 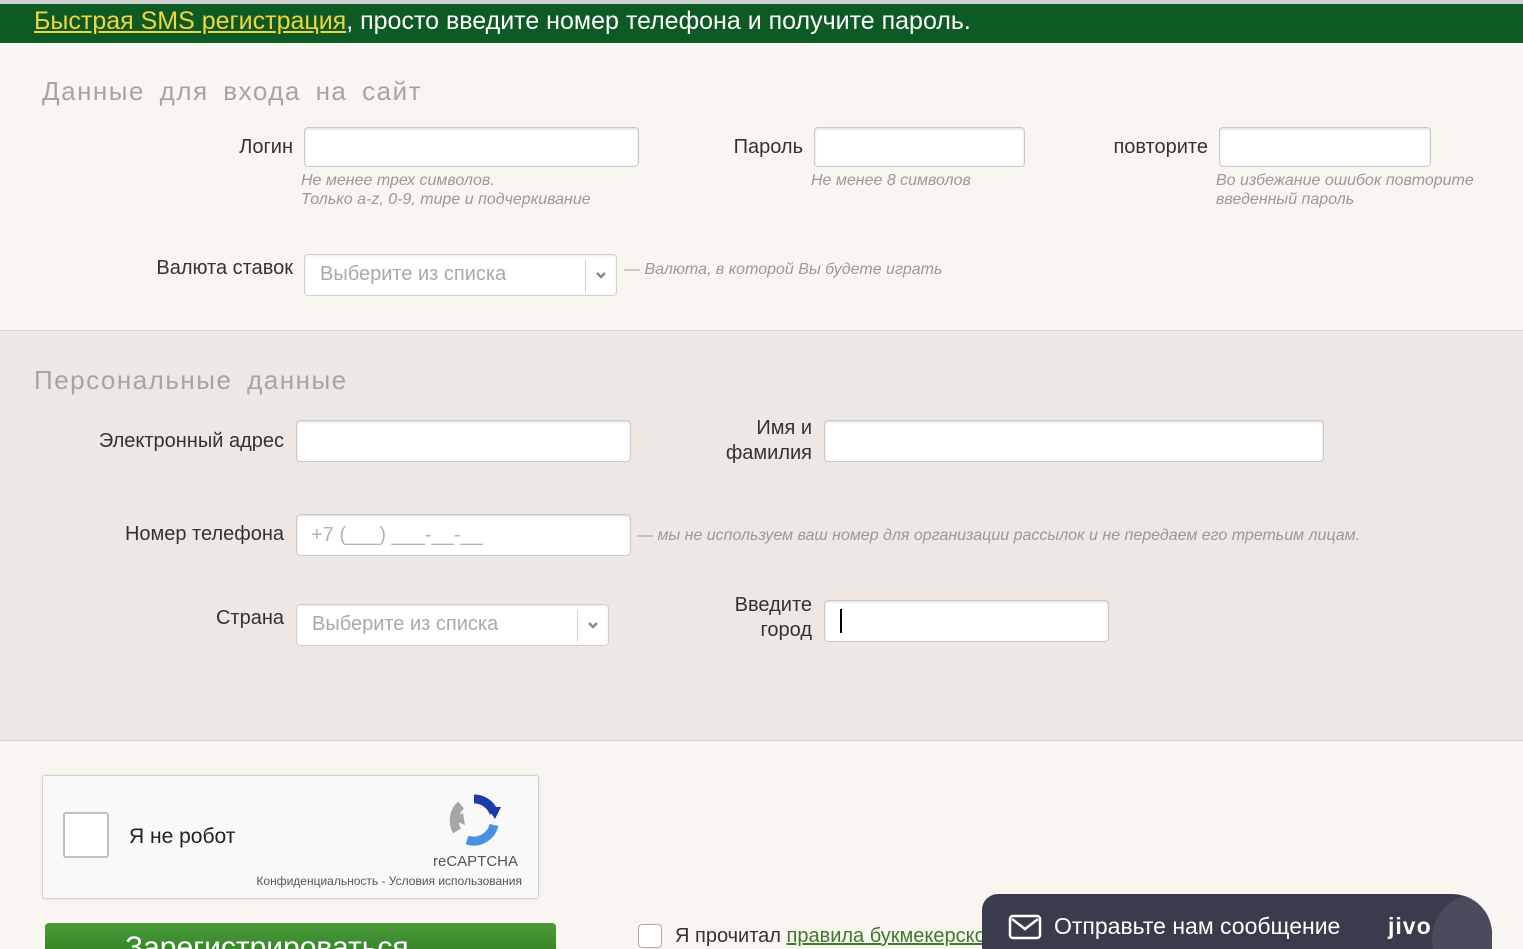 What do you see at coordinates (768, 453) in the screenshot?
I see `name-label-line-2: фамилия` at bounding box center [768, 453].